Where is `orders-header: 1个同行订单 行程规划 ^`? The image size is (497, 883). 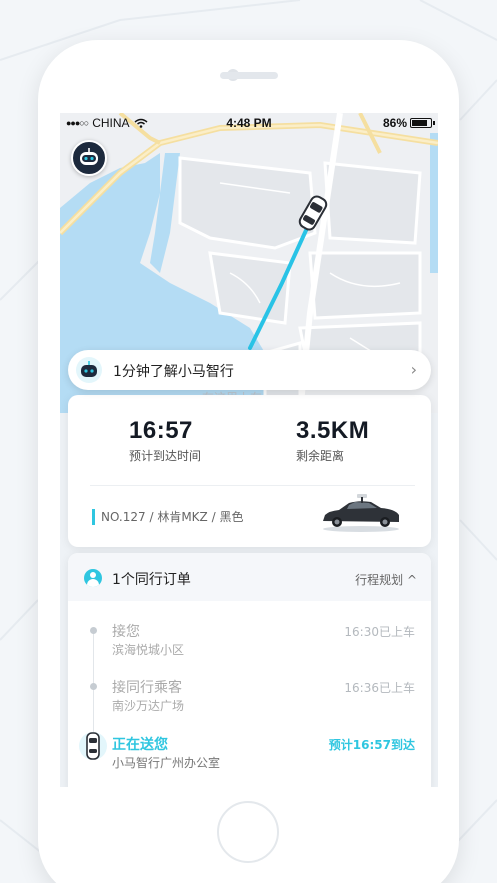
orders-header: 1个同行订单 行程规划 ^ is located at coordinates (249, 577).